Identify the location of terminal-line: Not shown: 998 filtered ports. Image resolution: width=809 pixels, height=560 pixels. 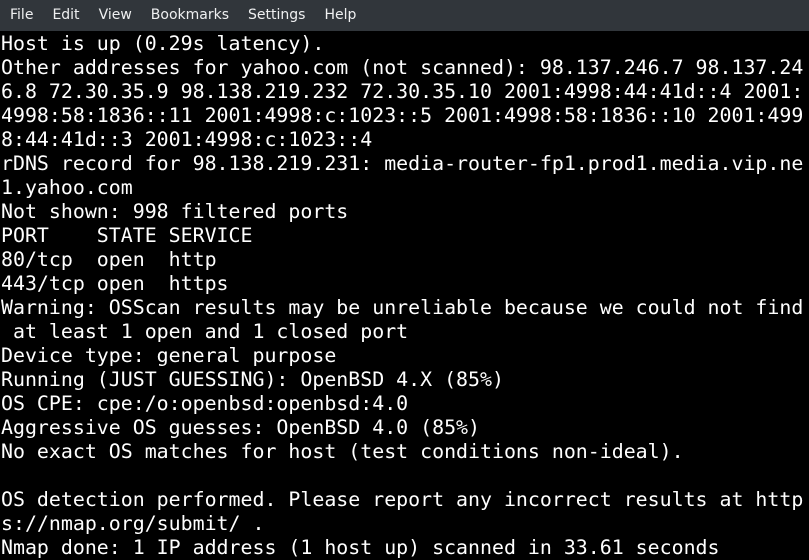
(175, 211).